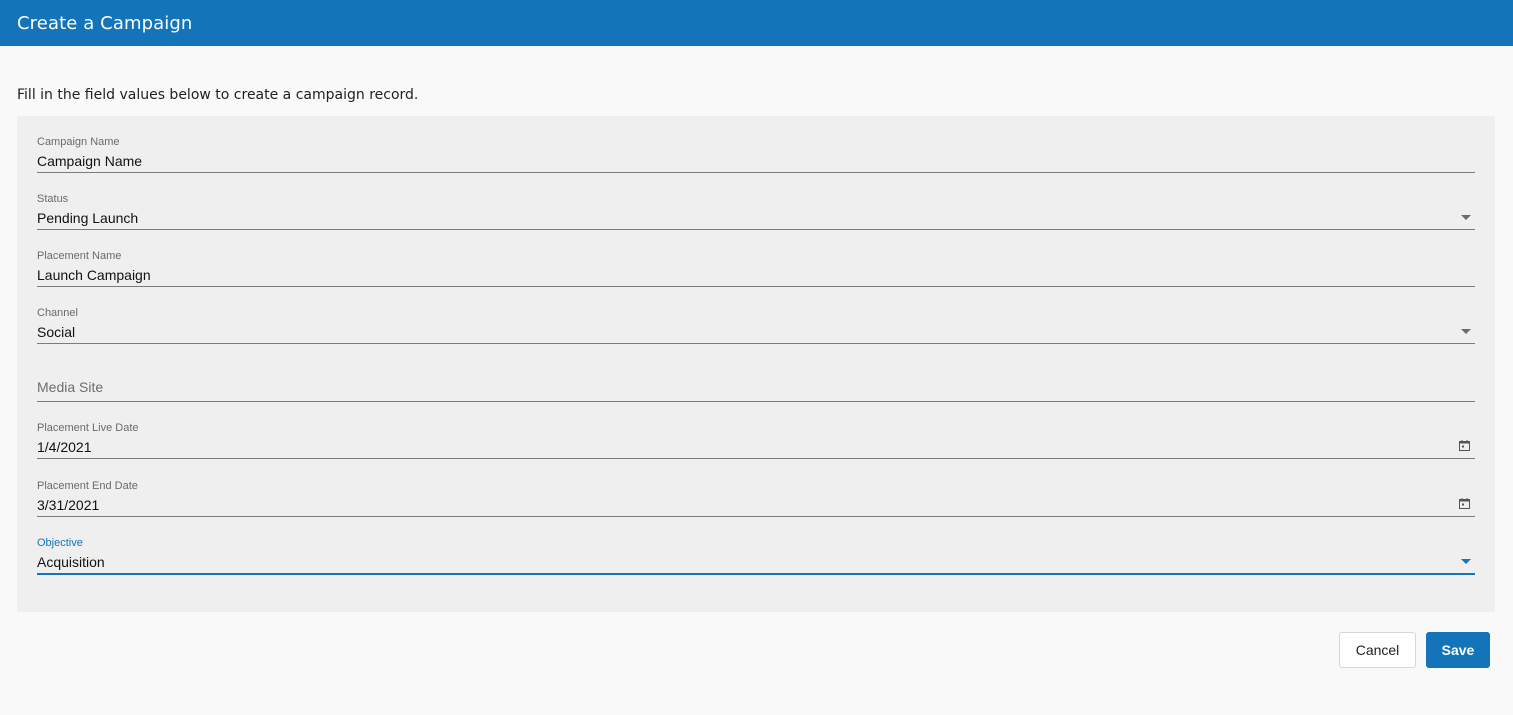 This screenshot has width=1513, height=715. I want to click on placement-live-date-value: 1/4/2021, so click(64, 447).